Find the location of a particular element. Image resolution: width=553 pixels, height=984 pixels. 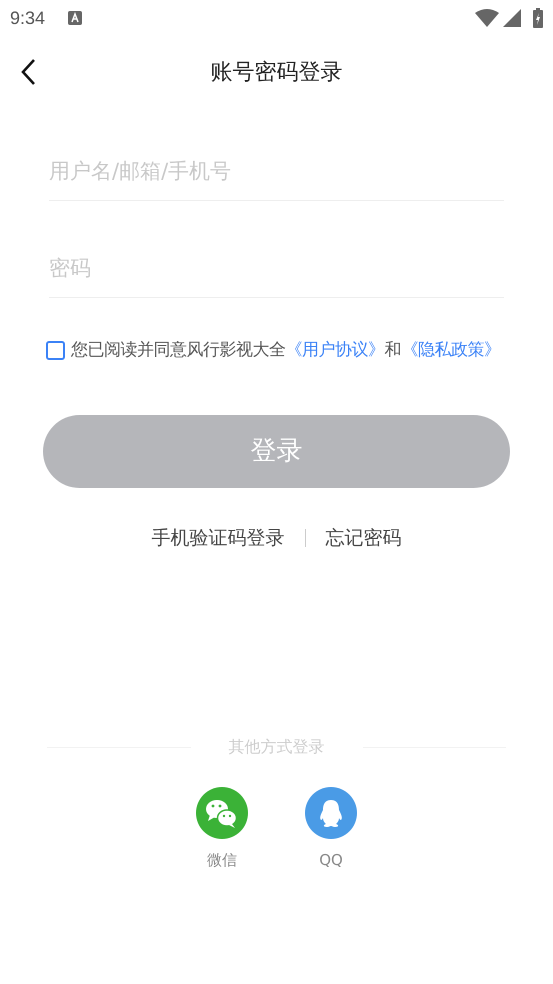

keyboard-notification-icon is located at coordinates (75, 18).